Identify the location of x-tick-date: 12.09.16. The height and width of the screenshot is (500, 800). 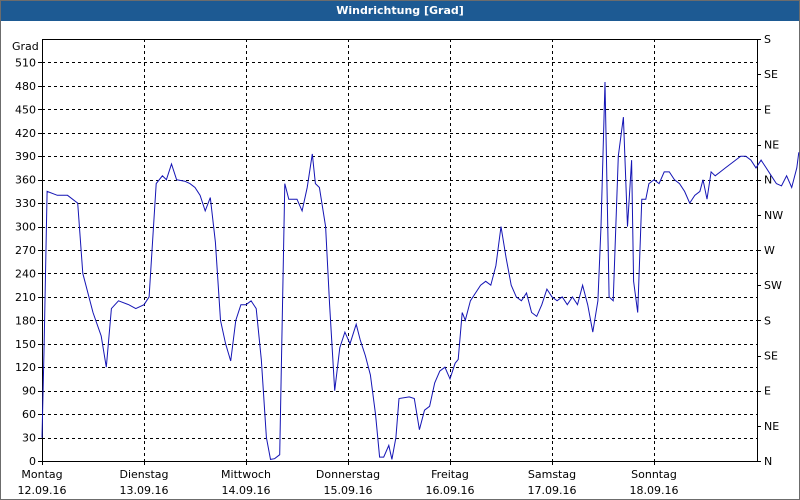
(42, 490).